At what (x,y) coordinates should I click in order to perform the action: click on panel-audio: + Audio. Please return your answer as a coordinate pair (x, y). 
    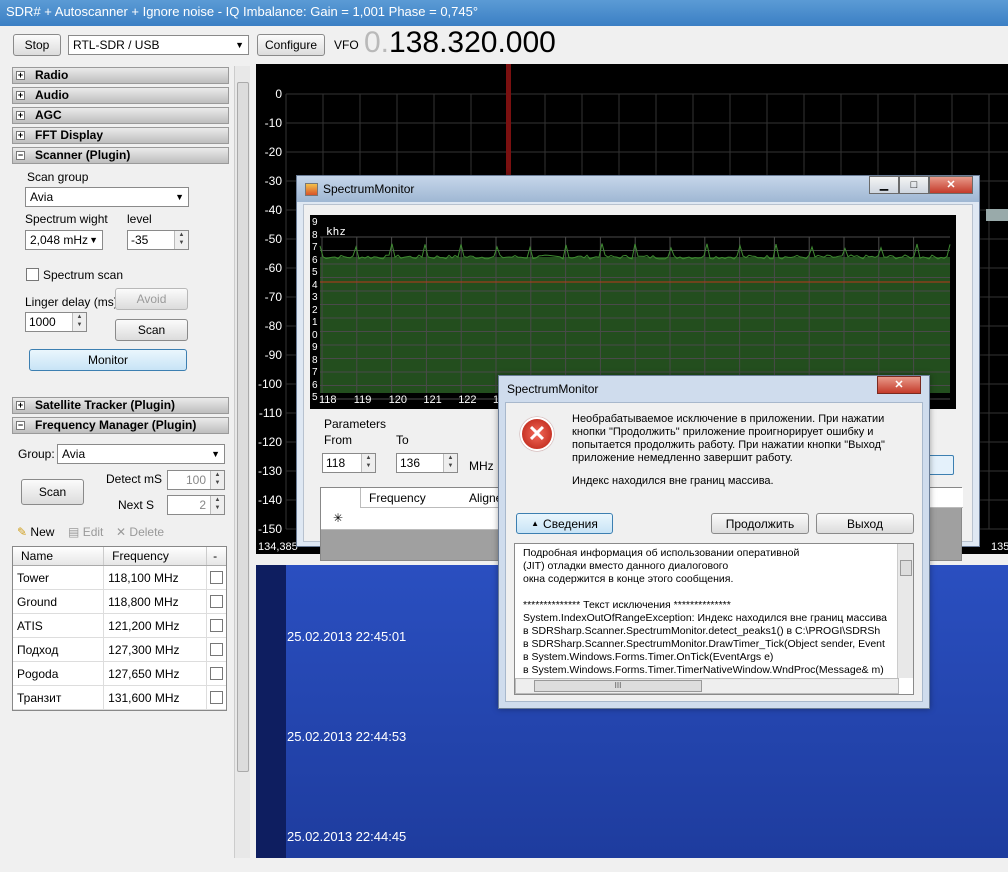
    Looking at the image, I should click on (120, 95).